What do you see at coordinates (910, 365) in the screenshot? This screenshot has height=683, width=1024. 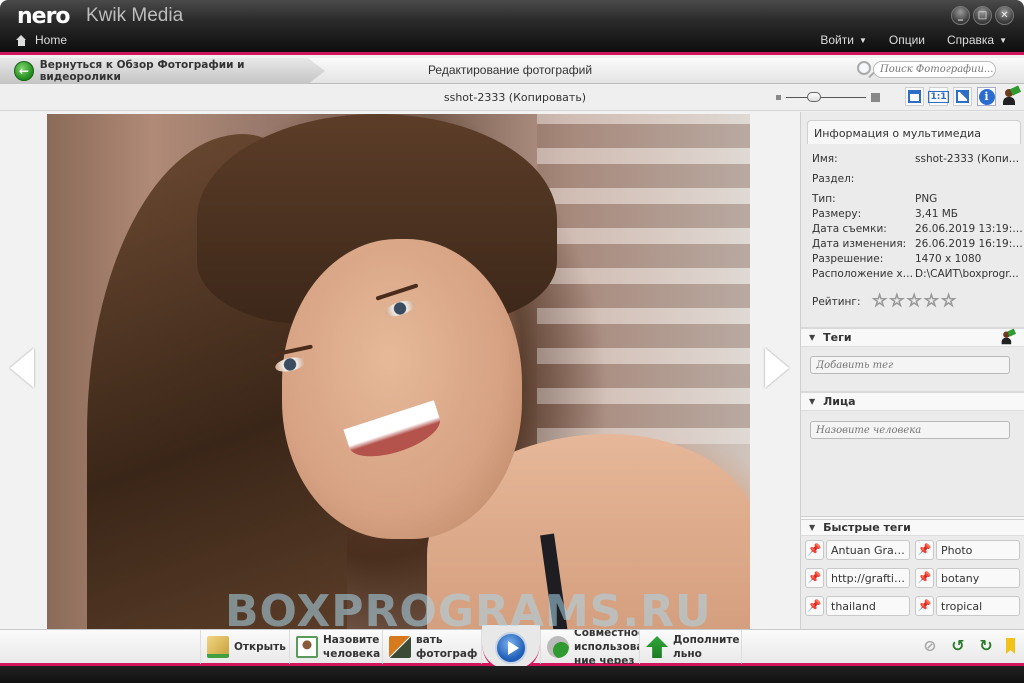 I see `add-tag-input` at bounding box center [910, 365].